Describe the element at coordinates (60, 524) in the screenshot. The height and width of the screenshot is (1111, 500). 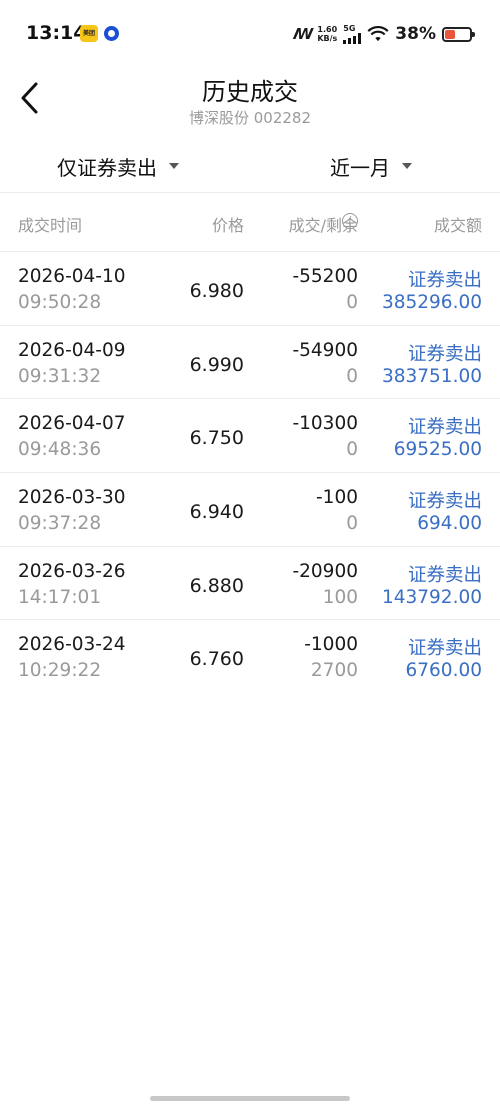
I see `trade-time: 09:37:28` at that location.